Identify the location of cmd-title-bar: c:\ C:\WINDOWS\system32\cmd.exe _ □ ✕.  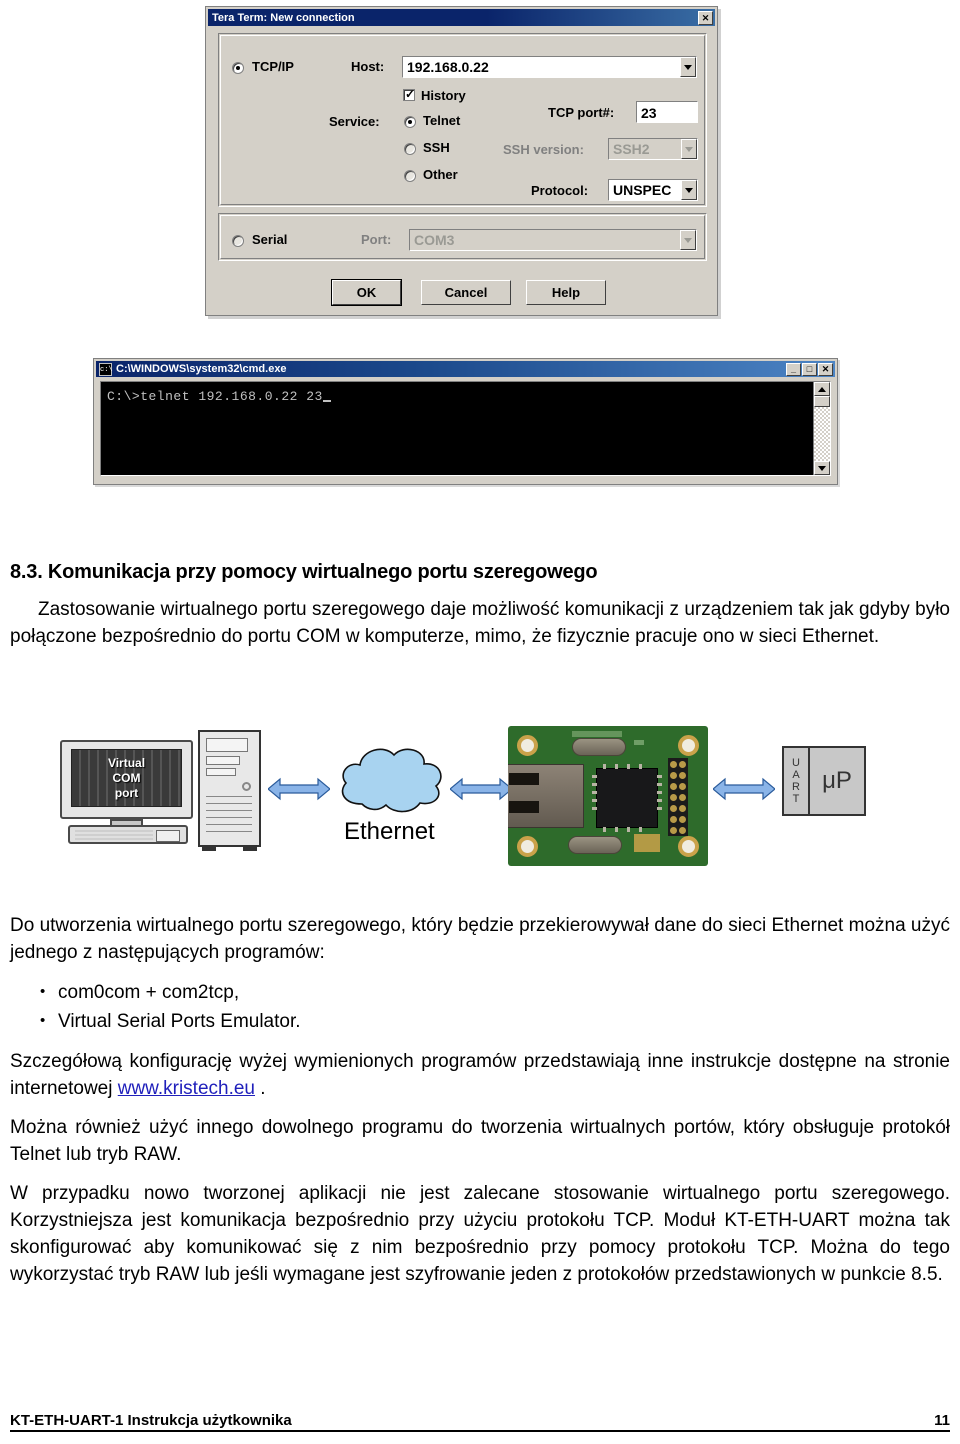
(465, 369).